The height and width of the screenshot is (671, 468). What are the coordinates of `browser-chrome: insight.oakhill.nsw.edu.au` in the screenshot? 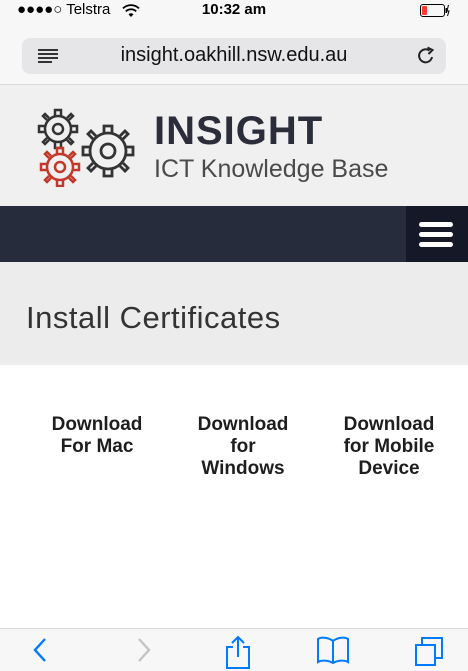 It's located at (234, 53).